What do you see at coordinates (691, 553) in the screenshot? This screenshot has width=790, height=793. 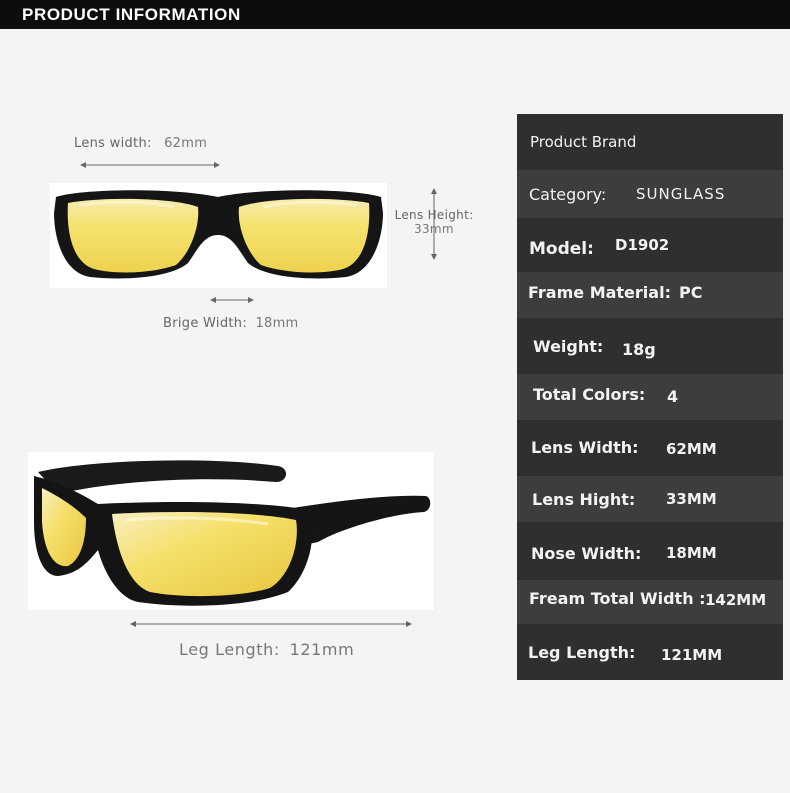 I see `spec-value: 18MM` at bounding box center [691, 553].